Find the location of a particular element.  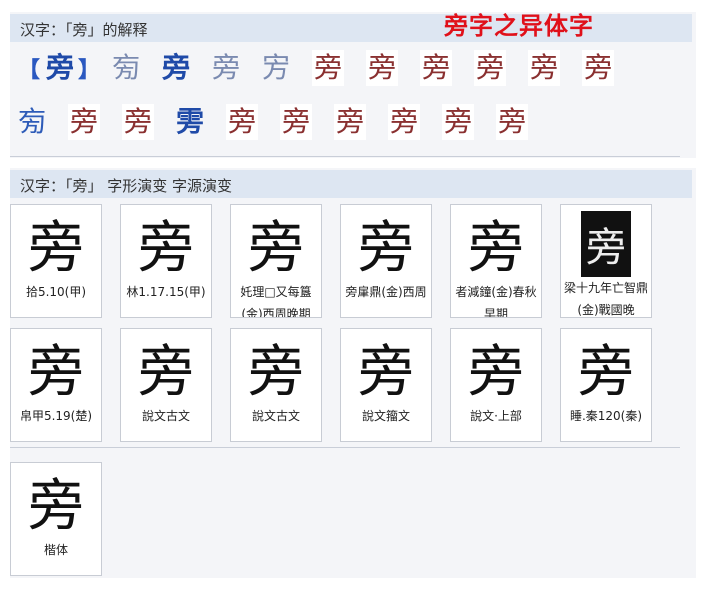

glyph-caption: 拾5.10(甲) is located at coordinates (56, 292).